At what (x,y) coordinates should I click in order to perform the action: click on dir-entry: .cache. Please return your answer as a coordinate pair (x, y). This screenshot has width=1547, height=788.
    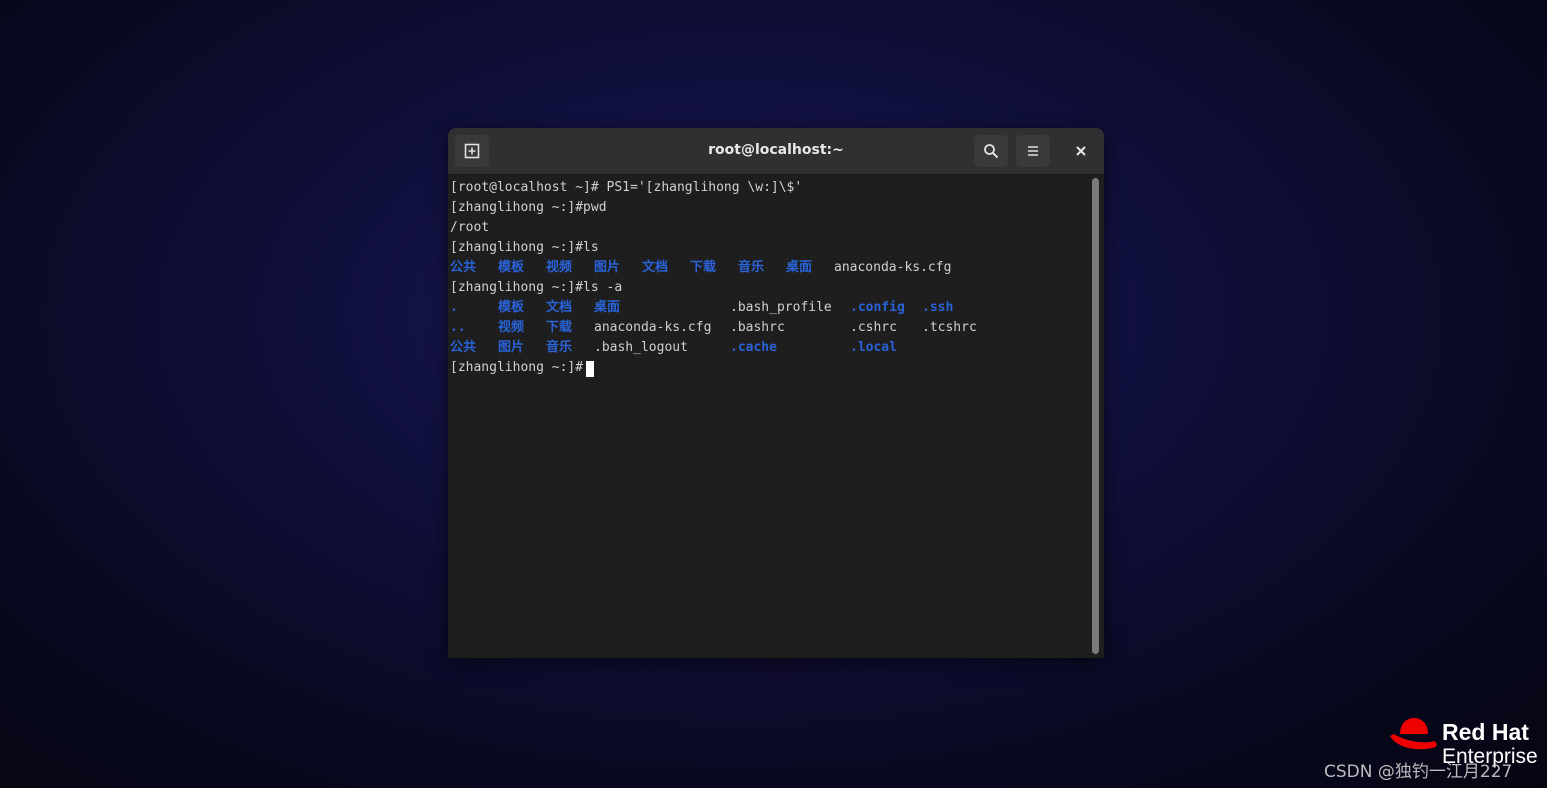
    Looking at the image, I should click on (753, 347).